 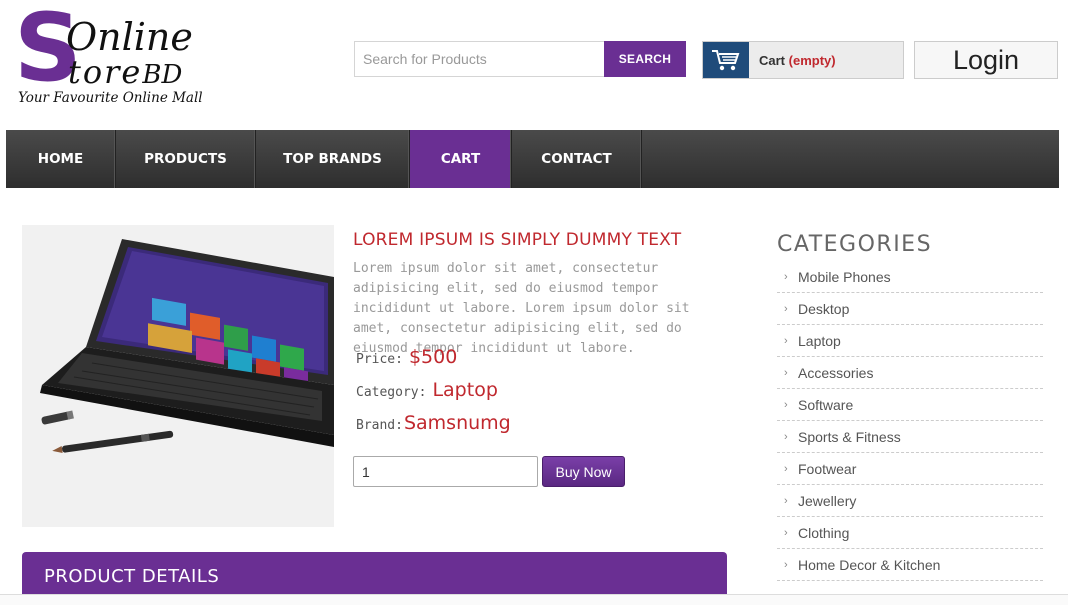 I want to click on login-button: Login, so click(x=986, y=60).